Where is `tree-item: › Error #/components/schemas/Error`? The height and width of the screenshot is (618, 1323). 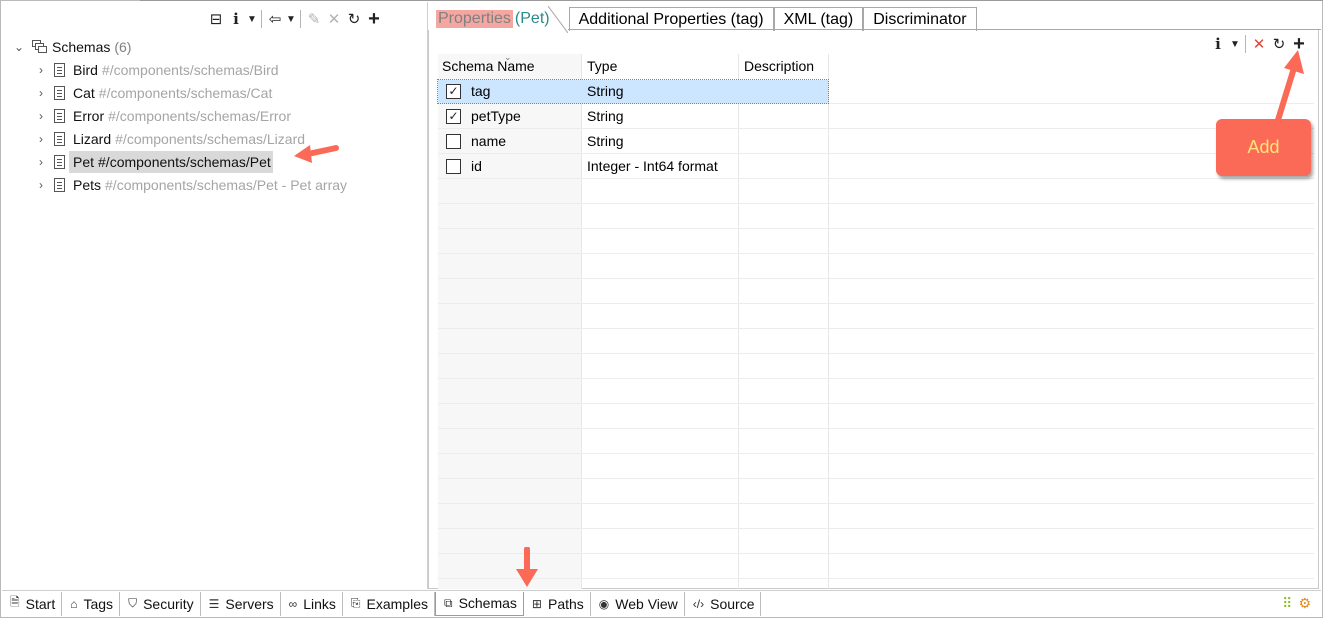 tree-item: › Error #/components/schemas/Error is located at coordinates (162, 116).